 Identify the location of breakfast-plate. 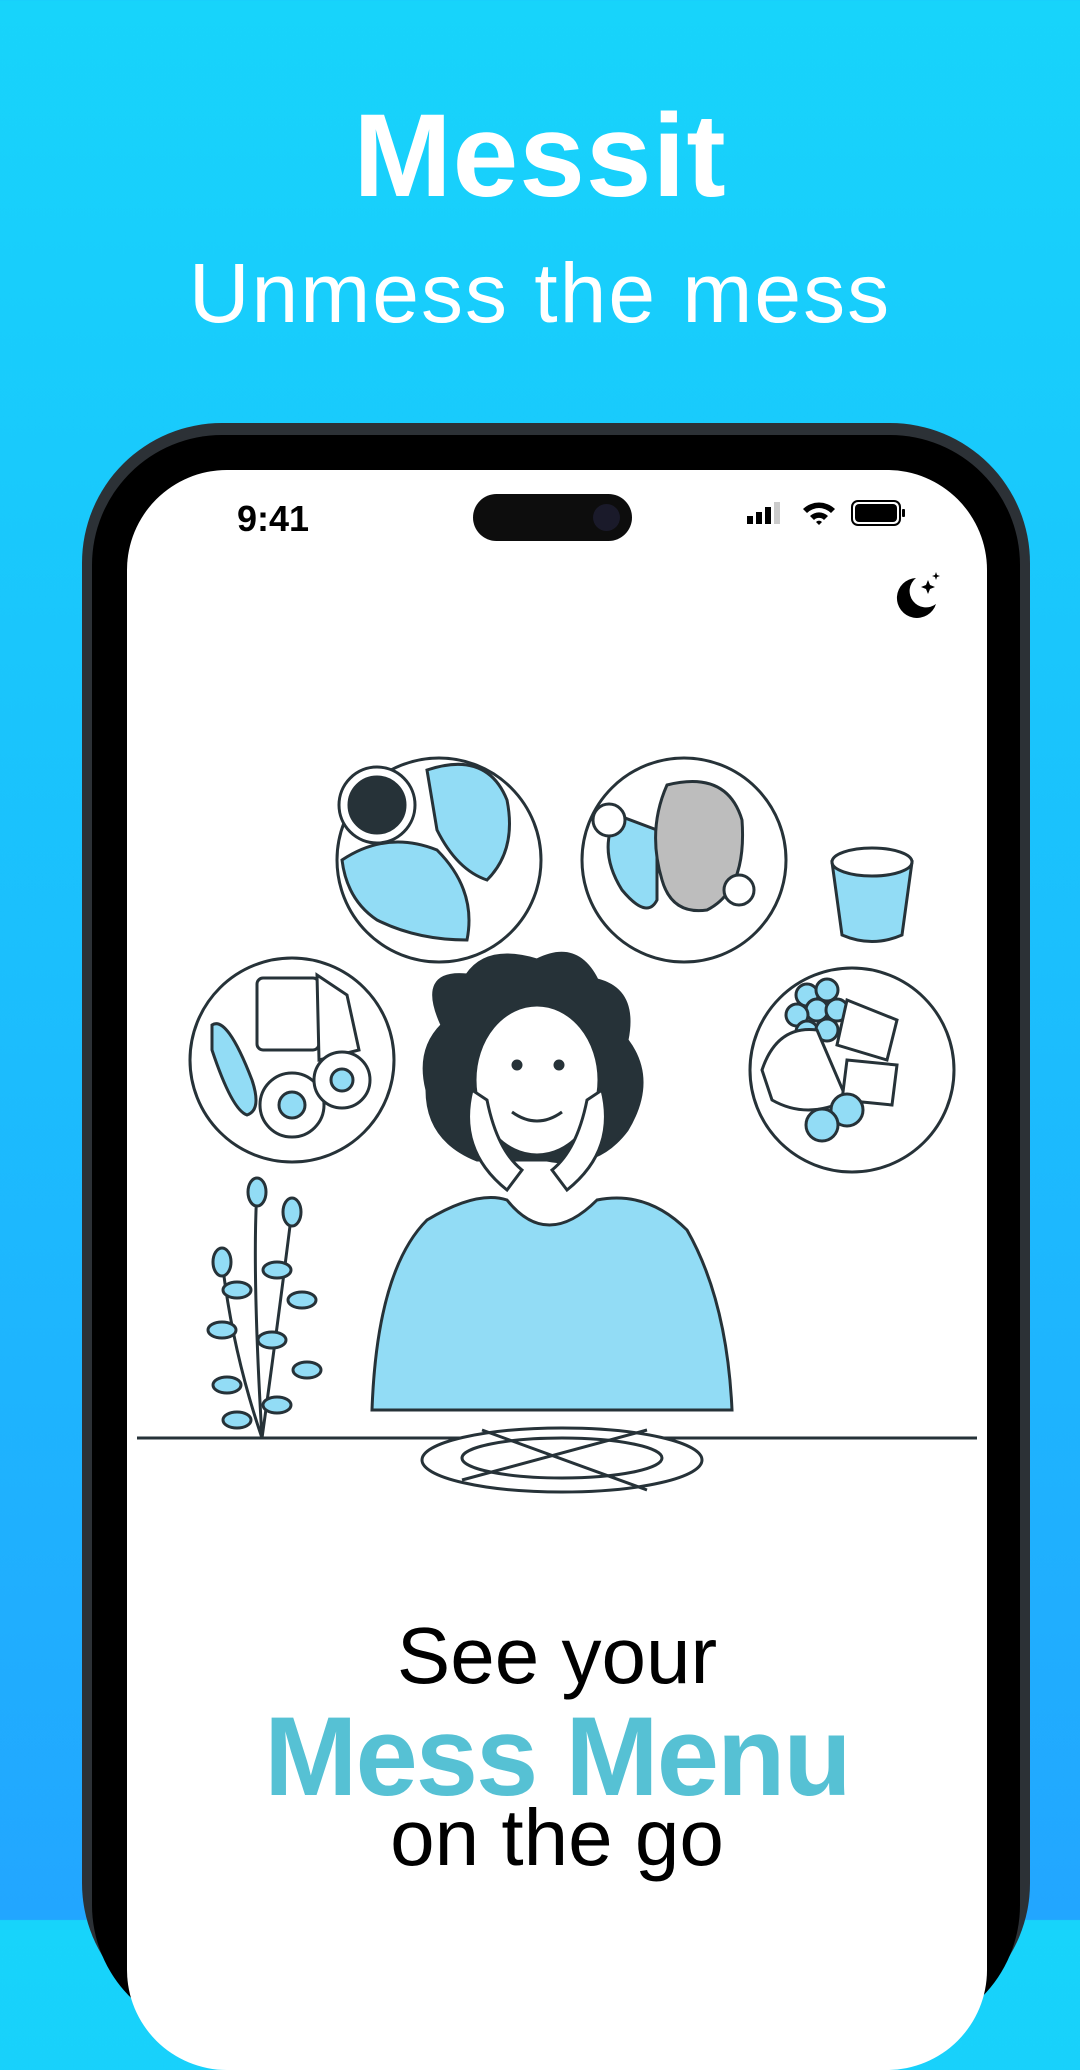
(292, 1060).